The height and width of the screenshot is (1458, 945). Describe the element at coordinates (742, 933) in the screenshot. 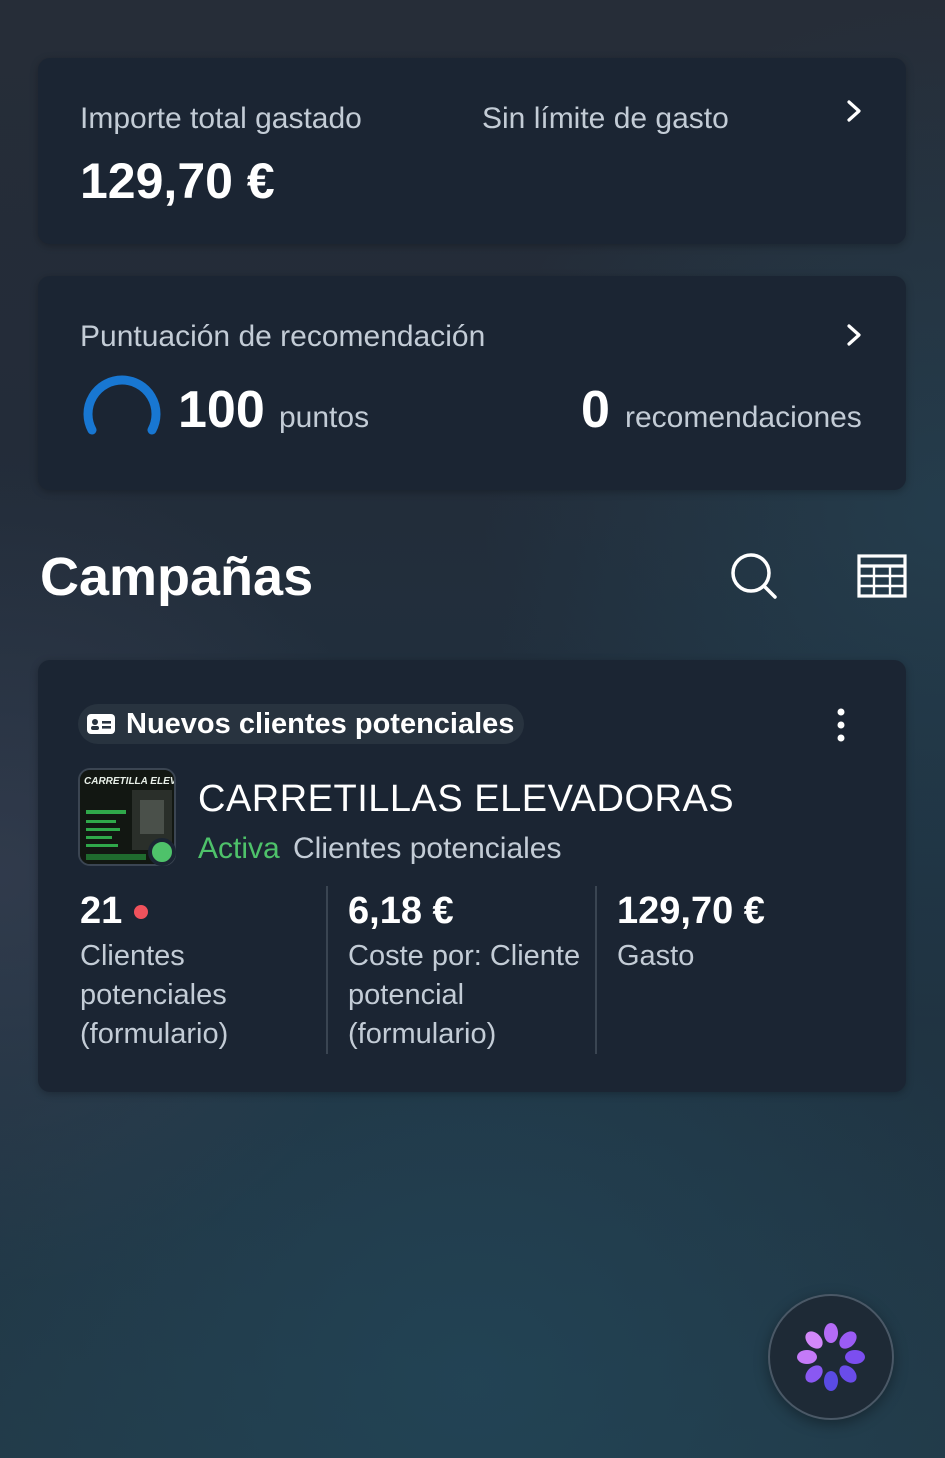

I see `metric-spend: 129,70 € Gasto` at that location.